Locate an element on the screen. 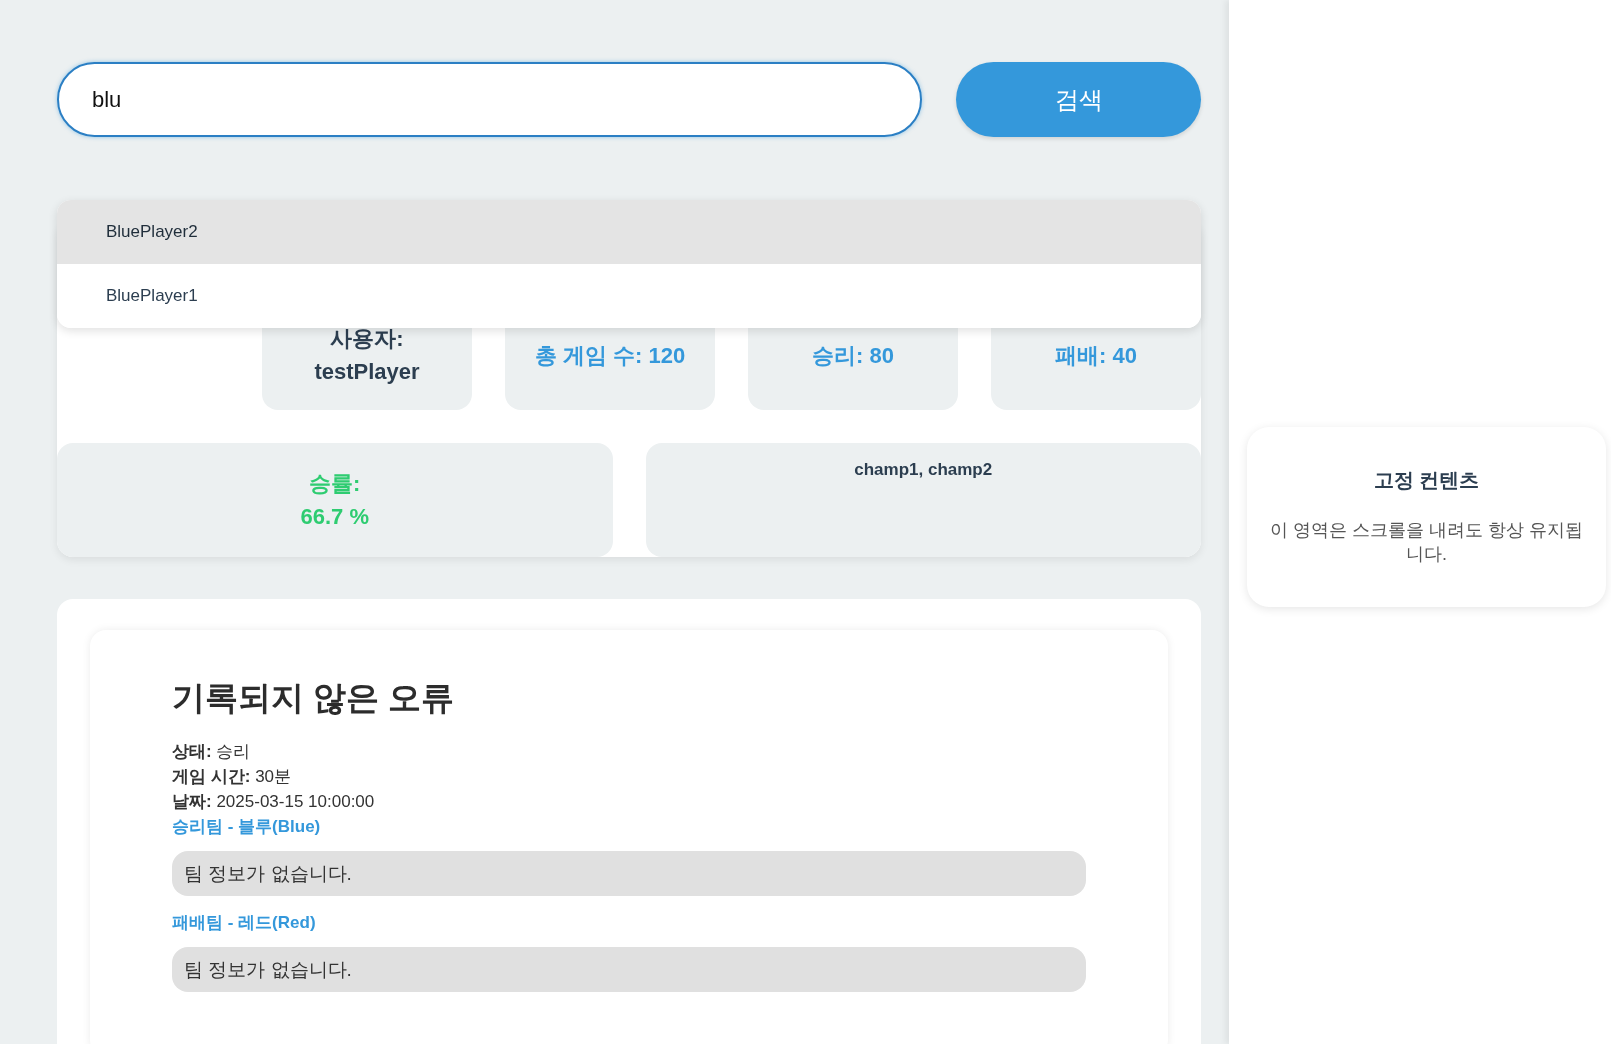  team-heading: 패배팀 - 레드(Red) is located at coordinates (244, 923).